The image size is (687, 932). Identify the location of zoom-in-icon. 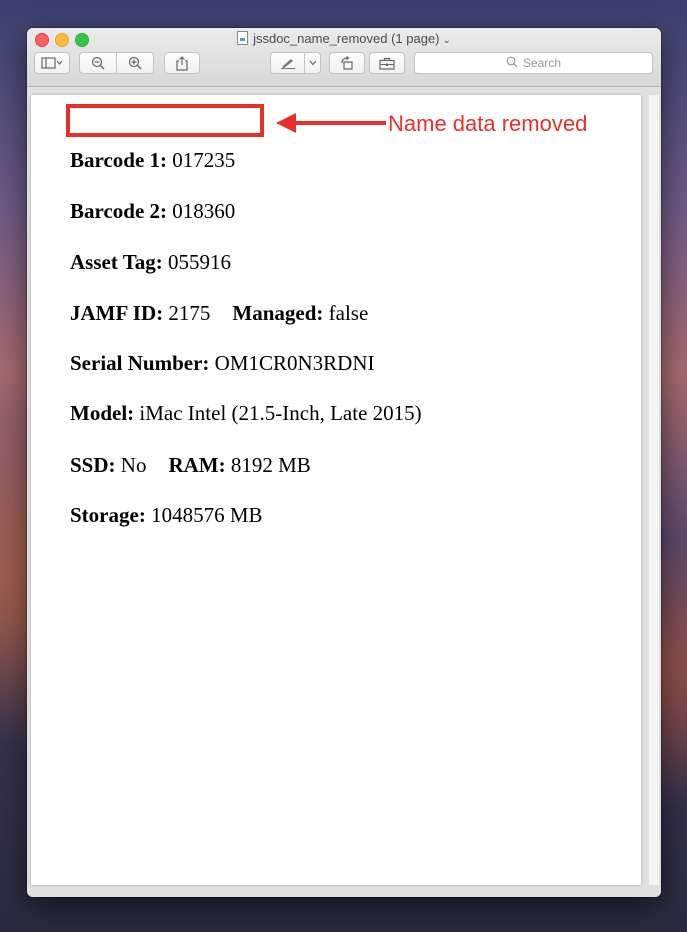
(135, 63).